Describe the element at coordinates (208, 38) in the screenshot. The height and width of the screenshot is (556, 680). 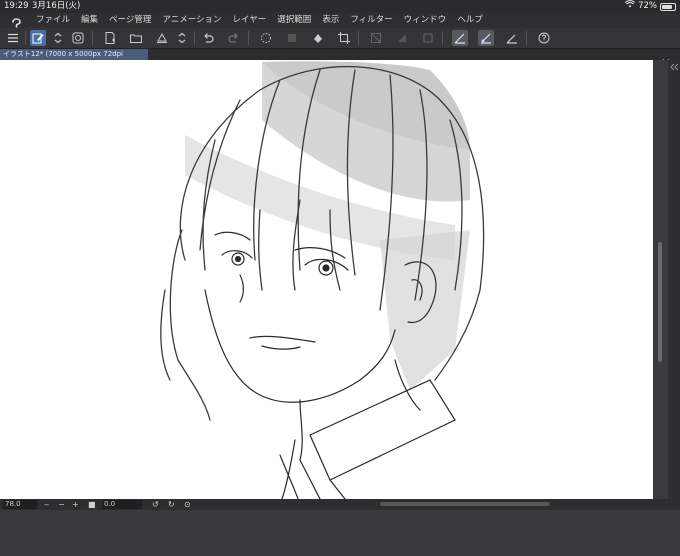
I see `undo-icon` at that location.